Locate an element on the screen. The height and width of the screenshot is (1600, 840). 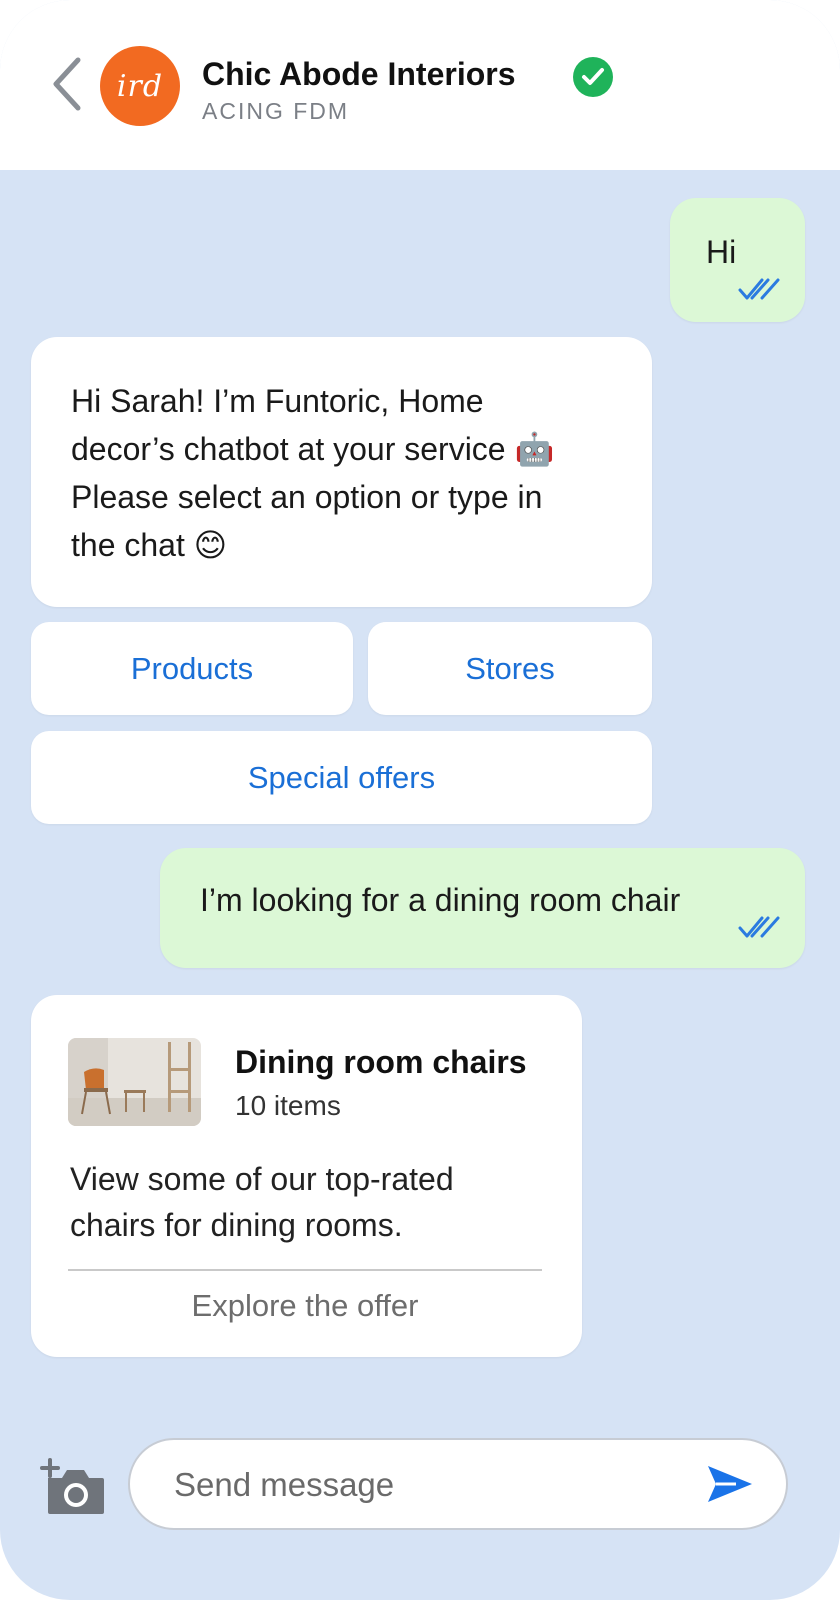
chat-header: ird Chic Abode Interiors ACING FDM is located at coordinates (420, 85).